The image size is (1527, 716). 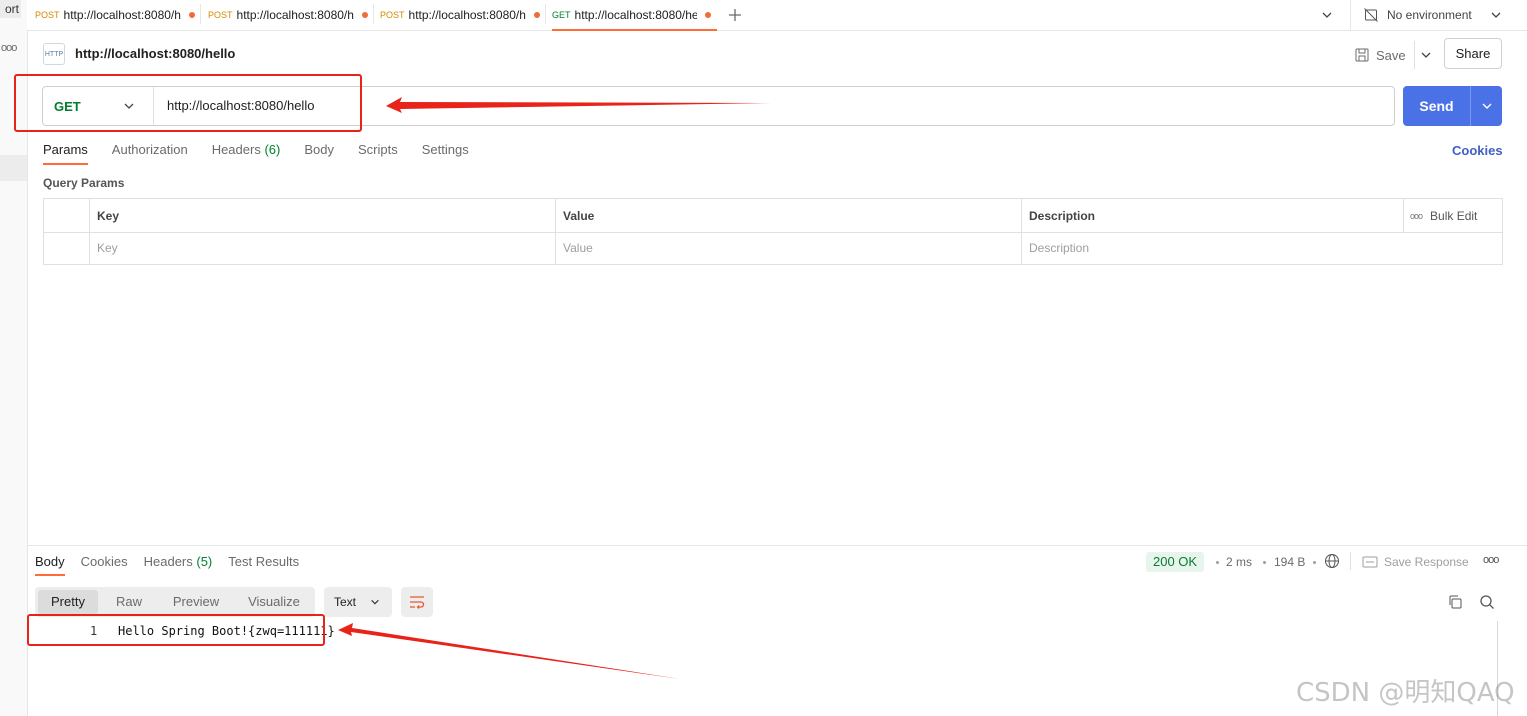 I want to click on annotation-arrow-response, so click(x=509, y=651).